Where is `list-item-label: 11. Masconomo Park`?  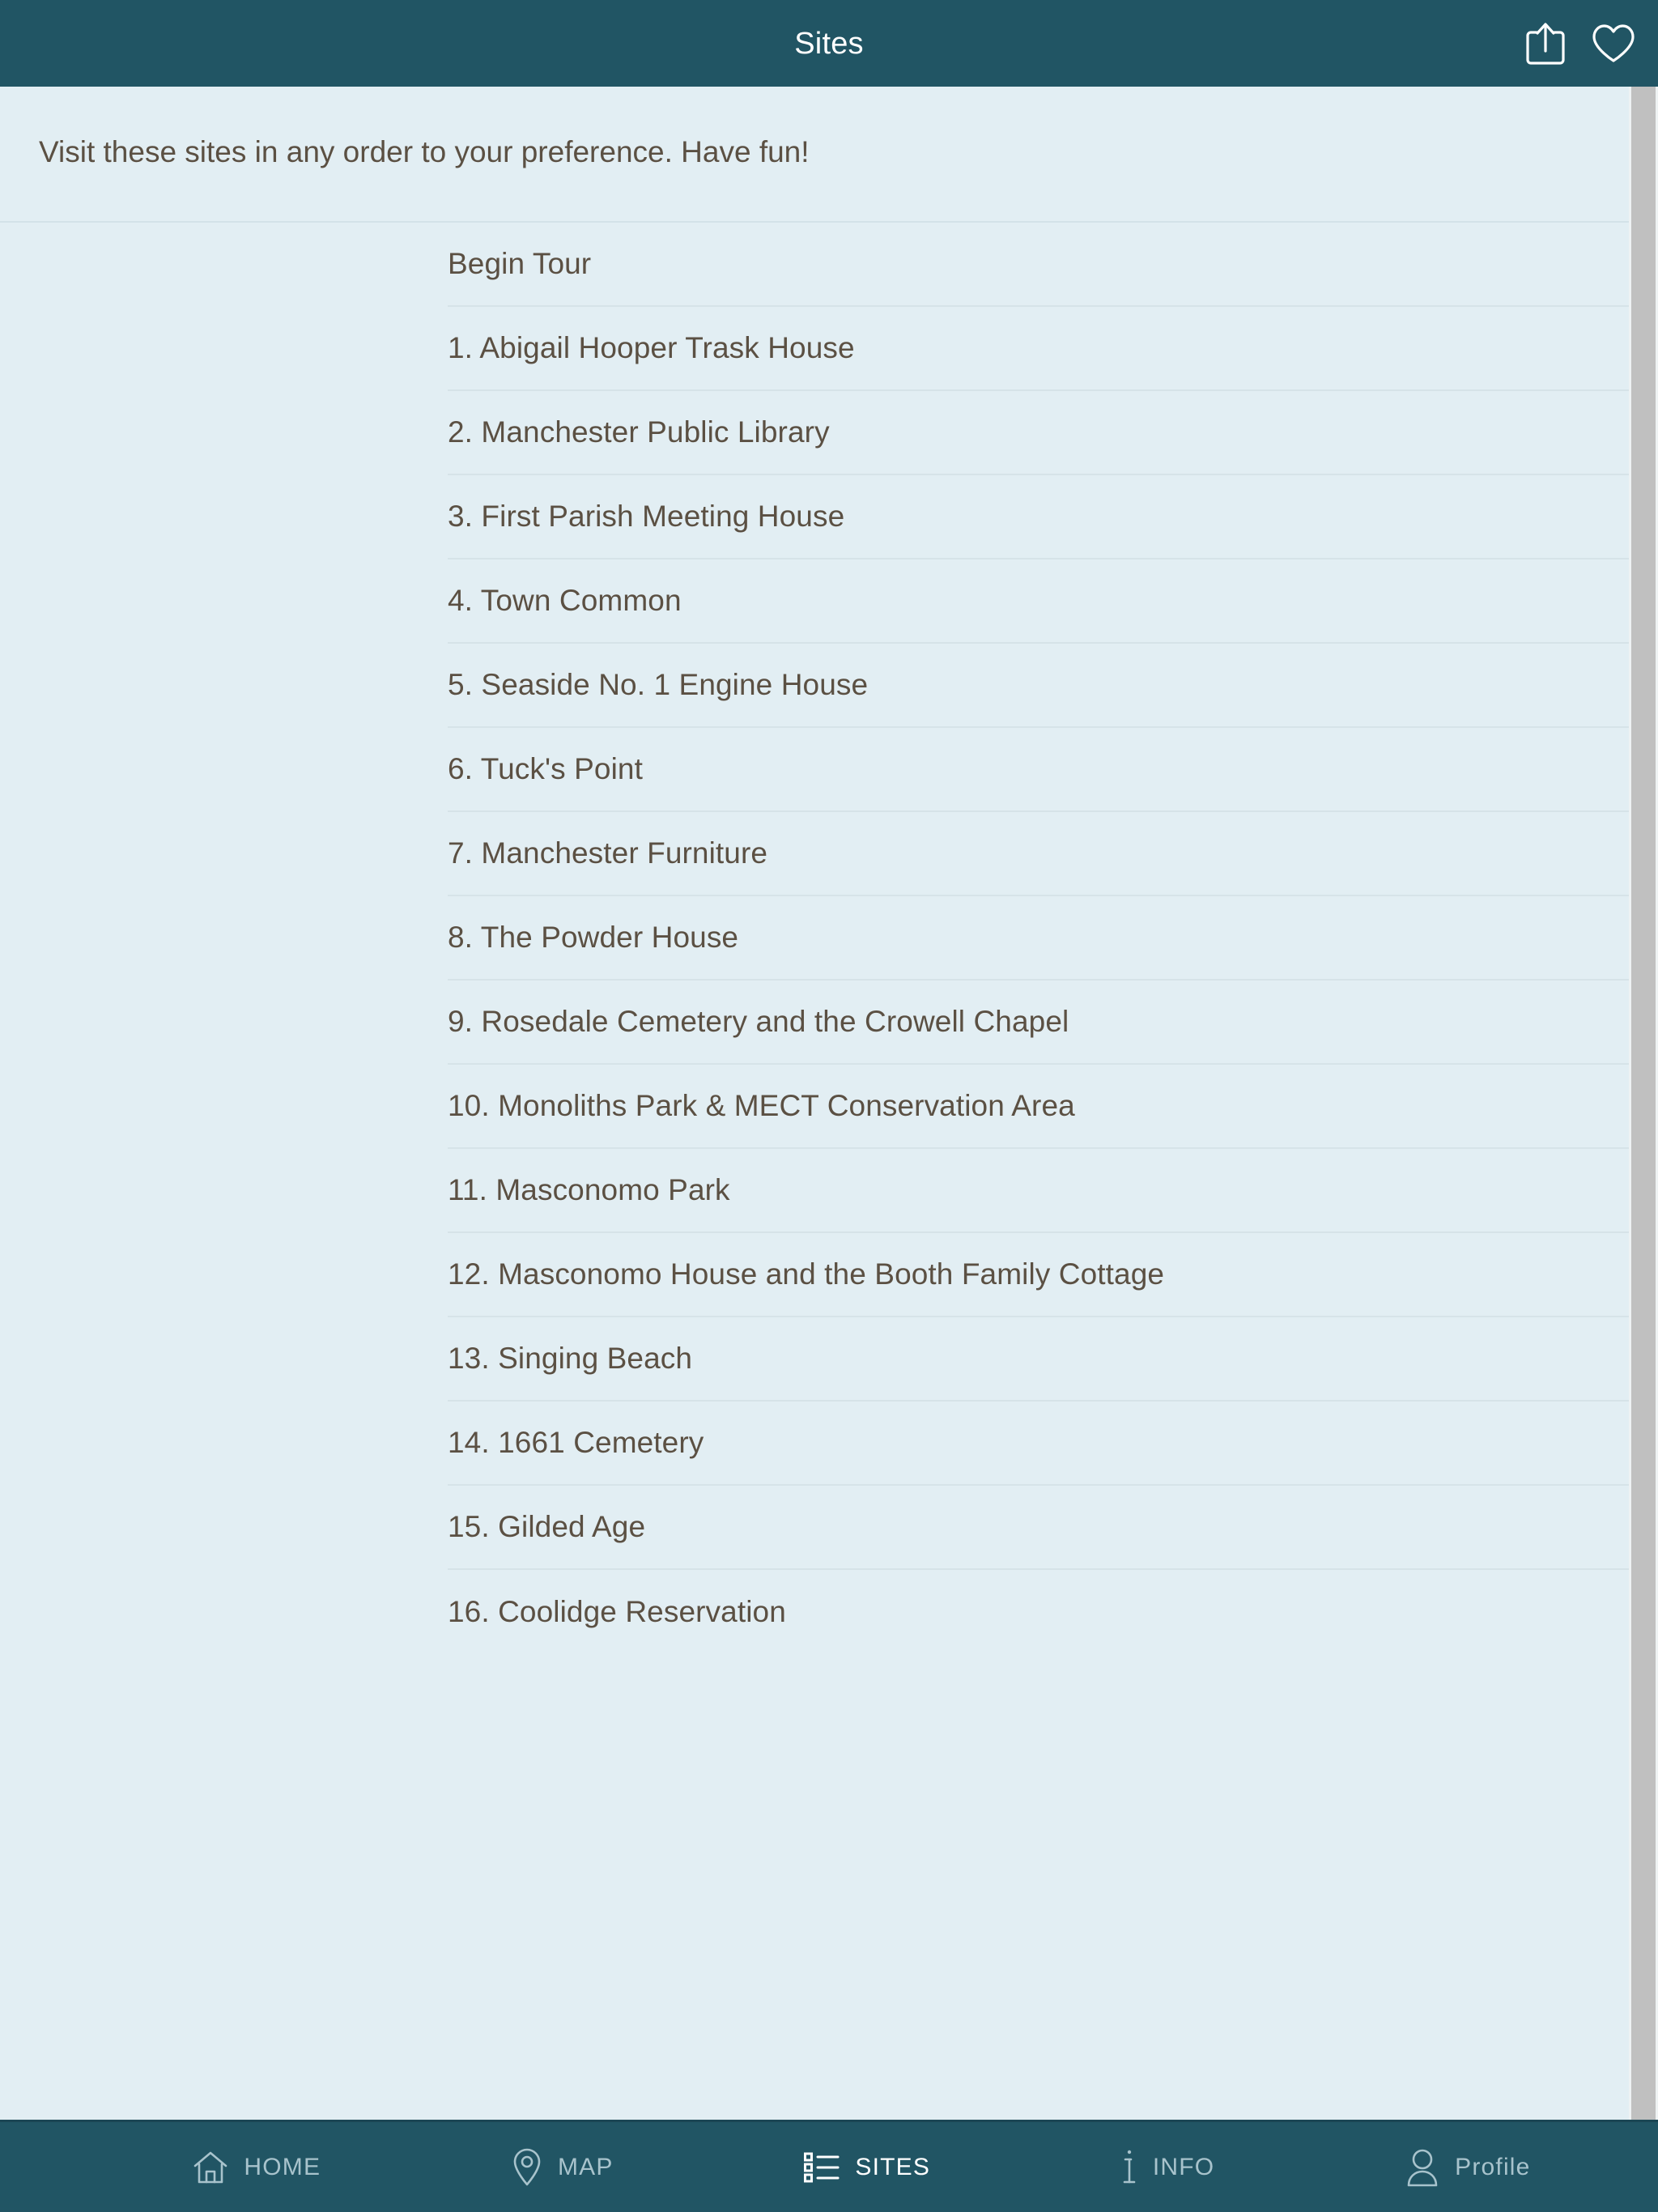 list-item-label: 11. Masconomo Park is located at coordinates (589, 1190).